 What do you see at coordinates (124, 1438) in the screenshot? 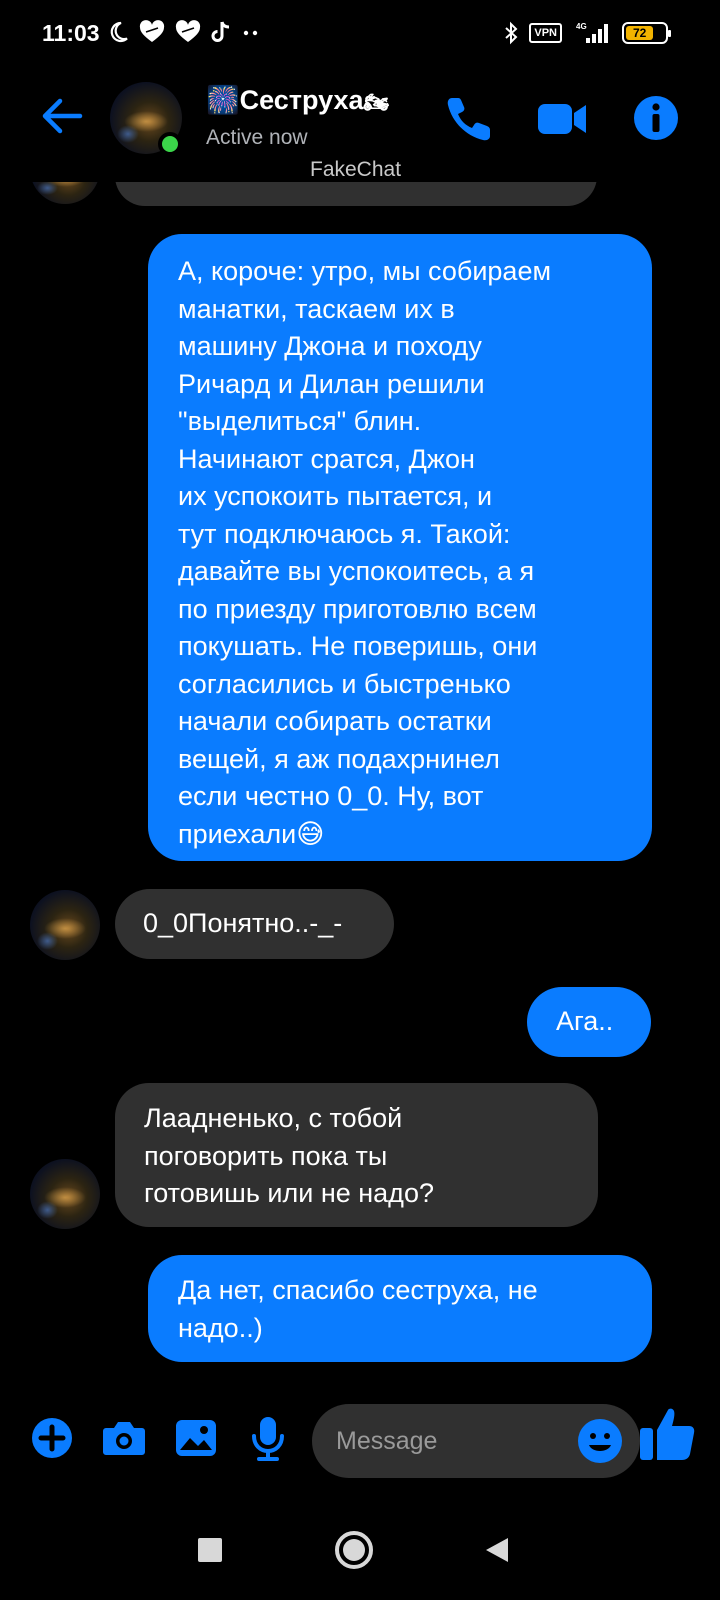
I see `camera-icon` at bounding box center [124, 1438].